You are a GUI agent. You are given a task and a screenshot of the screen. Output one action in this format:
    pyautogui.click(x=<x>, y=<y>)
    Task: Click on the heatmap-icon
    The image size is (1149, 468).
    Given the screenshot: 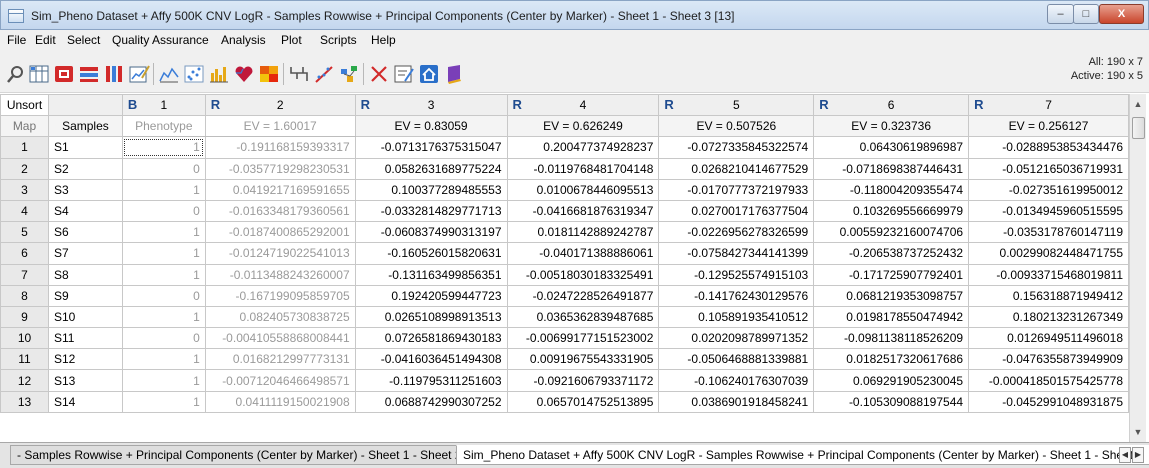 What is the action you would take?
    pyautogui.click(x=269, y=74)
    